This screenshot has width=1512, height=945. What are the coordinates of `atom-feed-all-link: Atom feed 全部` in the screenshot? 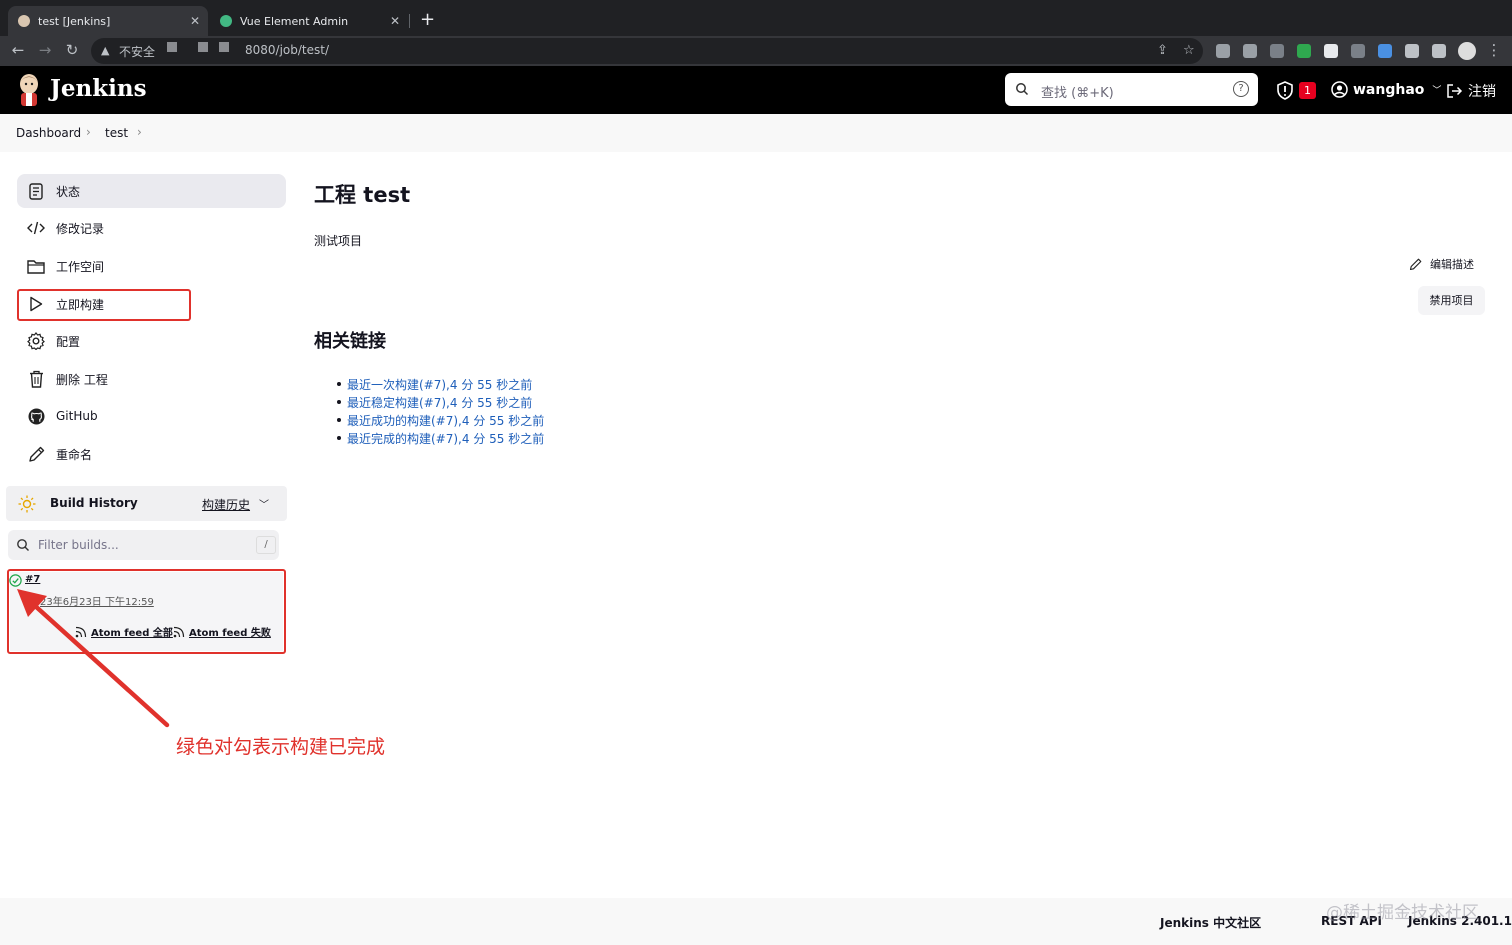 It's located at (124, 631).